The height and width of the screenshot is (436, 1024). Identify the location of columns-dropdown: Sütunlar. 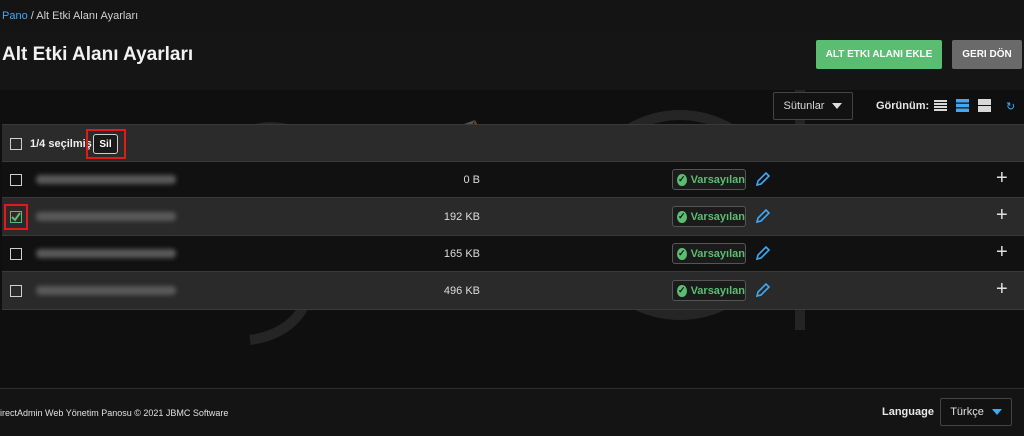
(813, 106).